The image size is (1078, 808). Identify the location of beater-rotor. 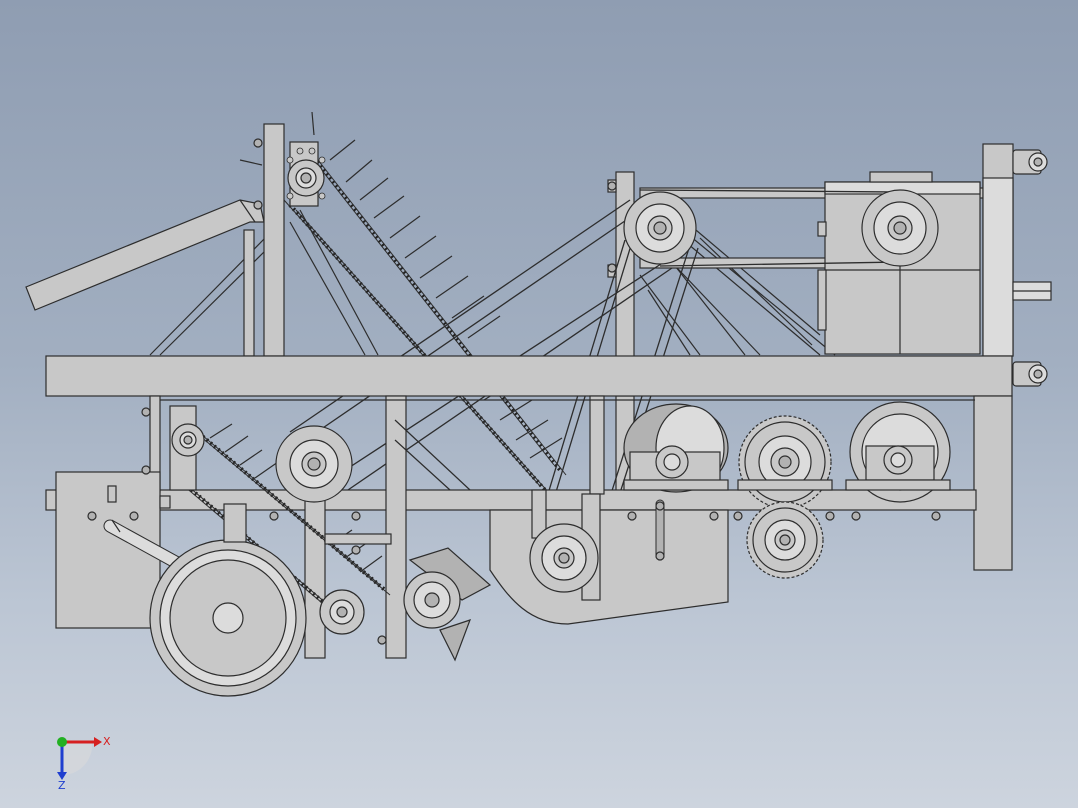
(447, 604).